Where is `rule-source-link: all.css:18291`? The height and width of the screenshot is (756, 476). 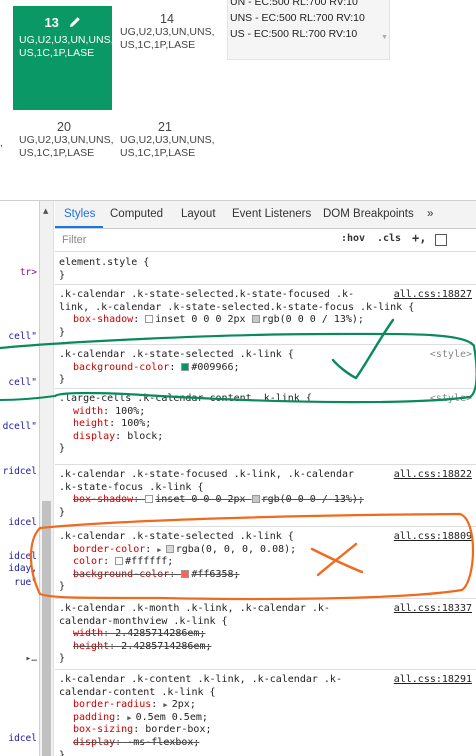 rule-source-link: all.css:18291 is located at coordinates (433, 680).